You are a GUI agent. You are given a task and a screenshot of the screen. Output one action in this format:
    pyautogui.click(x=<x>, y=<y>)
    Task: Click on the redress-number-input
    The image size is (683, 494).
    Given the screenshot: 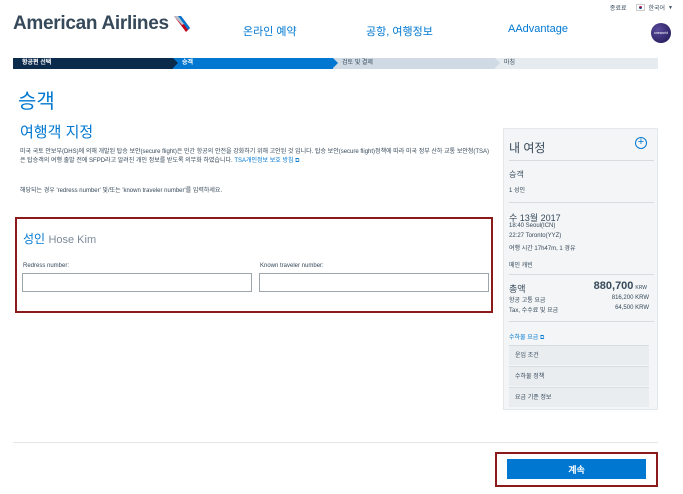 What is the action you would take?
    pyautogui.click(x=137, y=282)
    